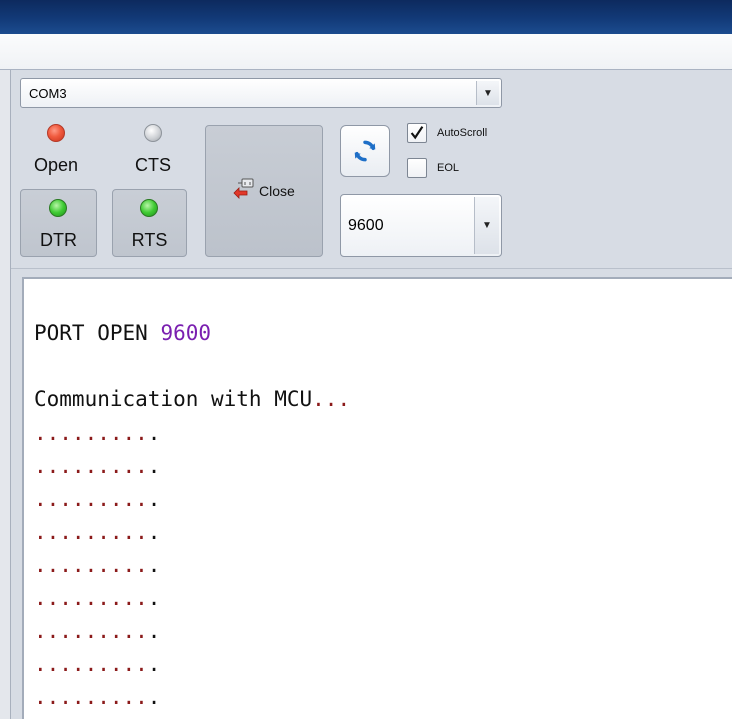  Describe the element at coordinates (448, 168) in the screenshot. I see `eol-label: EOL` at that location.